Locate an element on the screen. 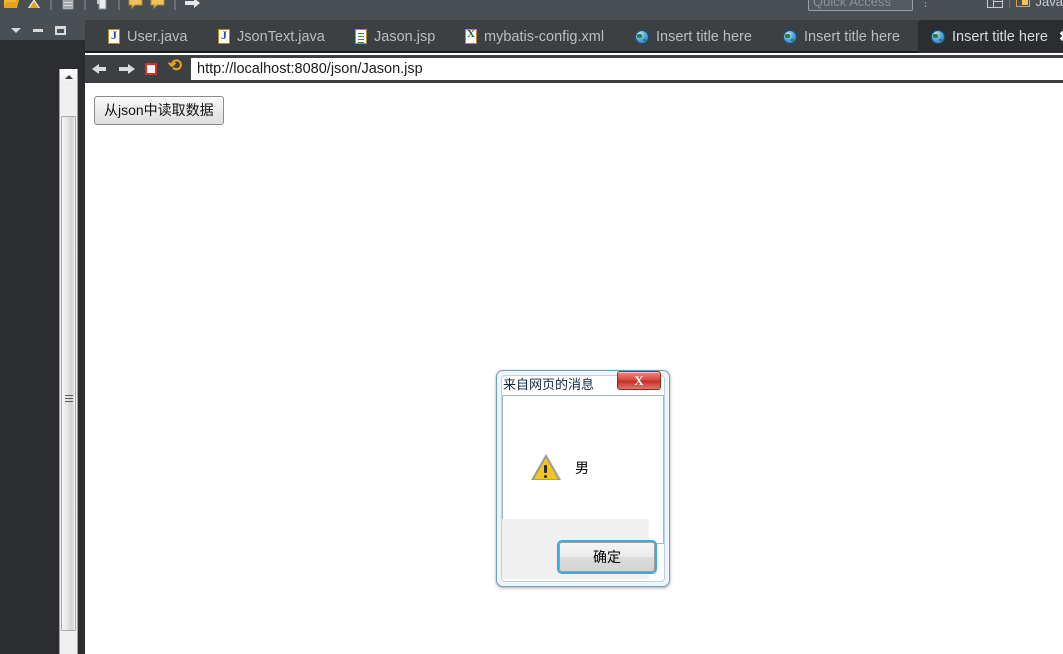 This screenshot has height=654, width=1063. dialog-message-text: 男 is located at coordinates (582, 467).